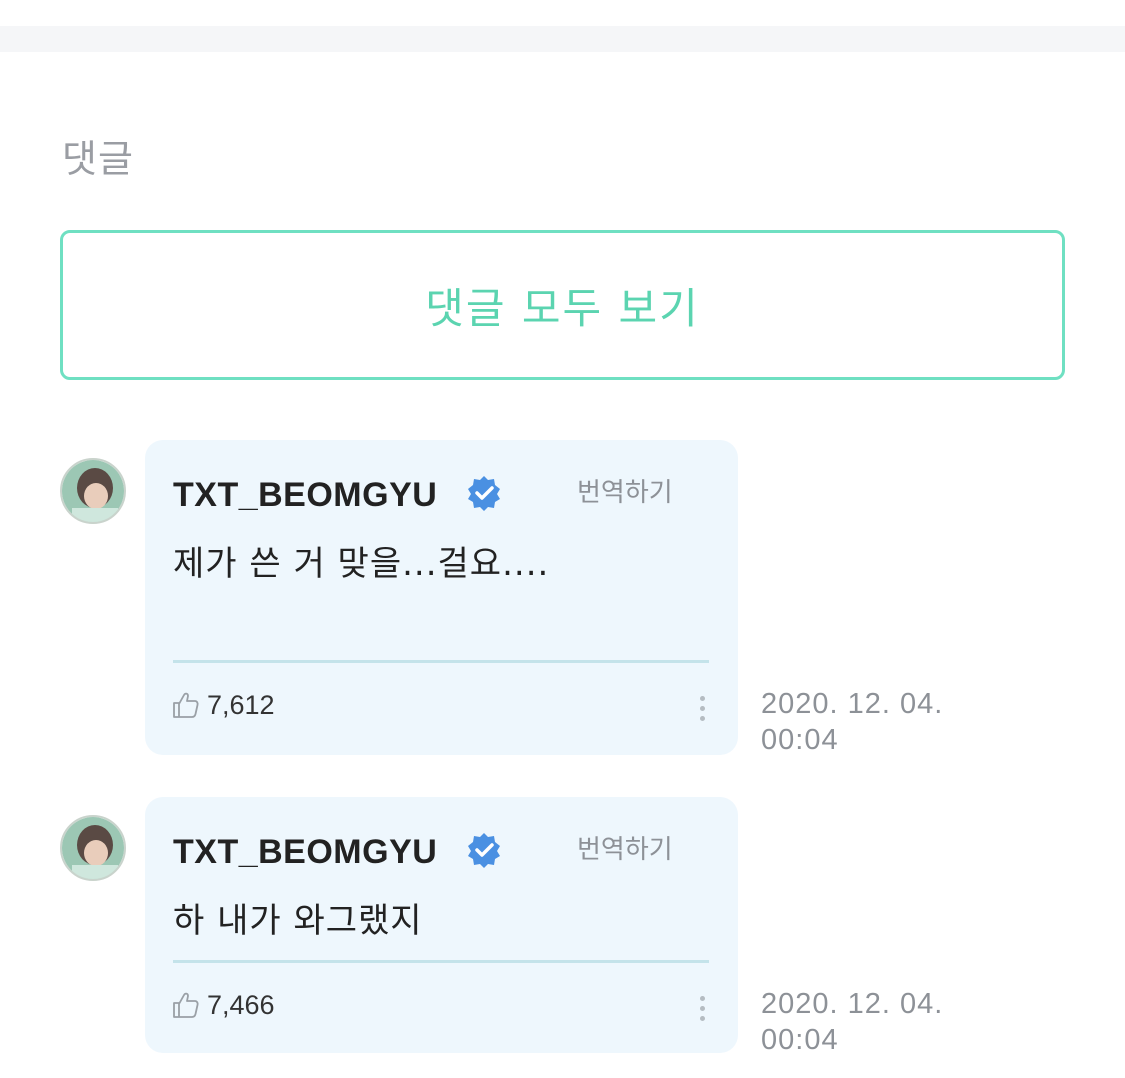 This screenshot has width=1125, height=1078. What do you see at coordinates (98, 159) in the screenshot?
I see `comments-section-title: 댓글` at bounding box center [98, 159].